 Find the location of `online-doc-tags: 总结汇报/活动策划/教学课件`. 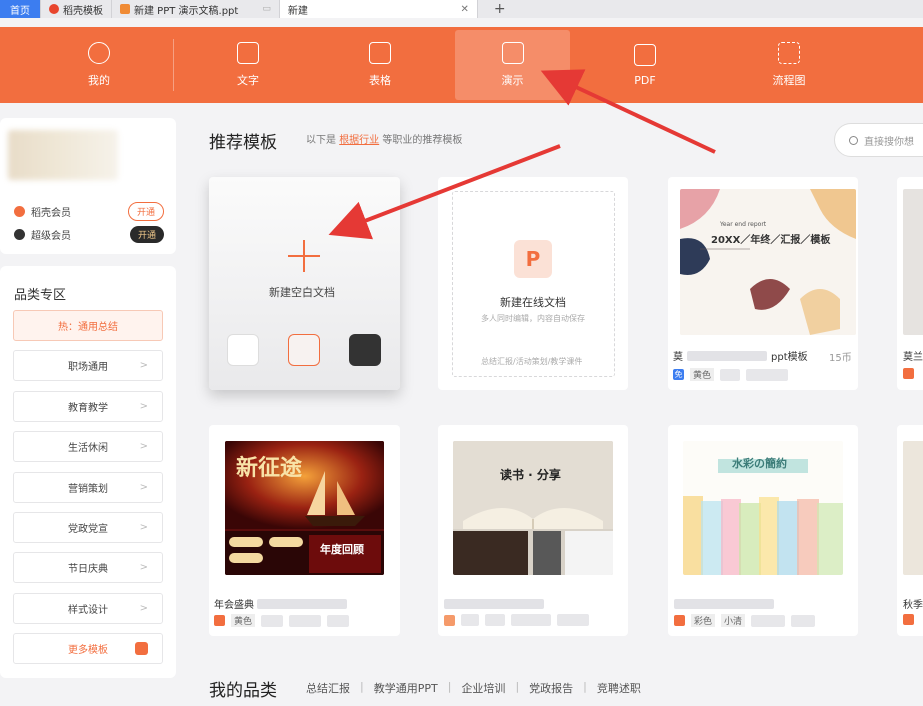

online-doc-tags: 总结汇报/活动策划/教学课件 is located at coordinates (532, 361).